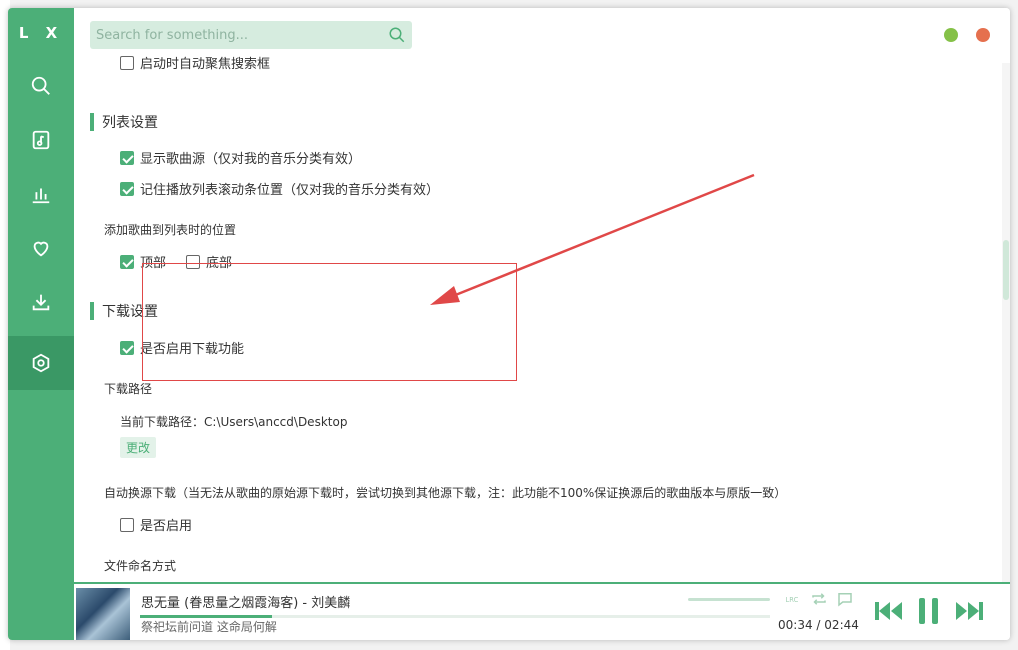  What do you see at coordinates (41, 86) in the screenshot?
I see `nav-search-icon` at bounding box center [41, 86].